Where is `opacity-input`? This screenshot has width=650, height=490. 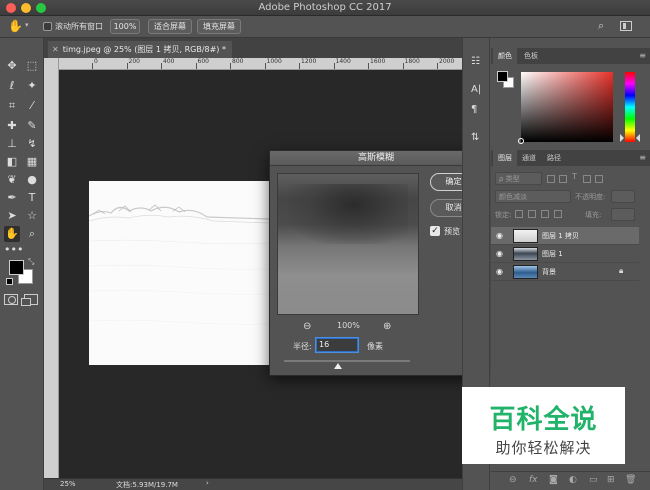
opacity-input is located at coordinates (623, 196).